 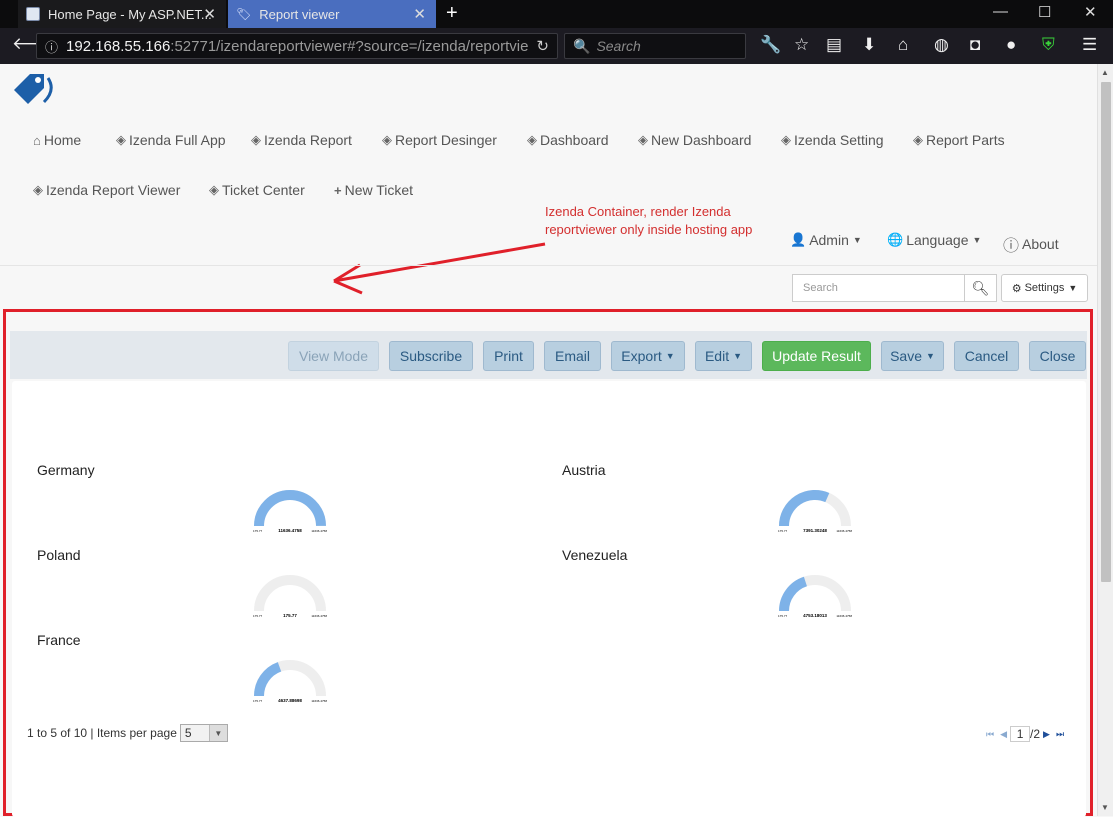 I want to click on nav-home: ⌂ Home, so click(x=57, y=140).